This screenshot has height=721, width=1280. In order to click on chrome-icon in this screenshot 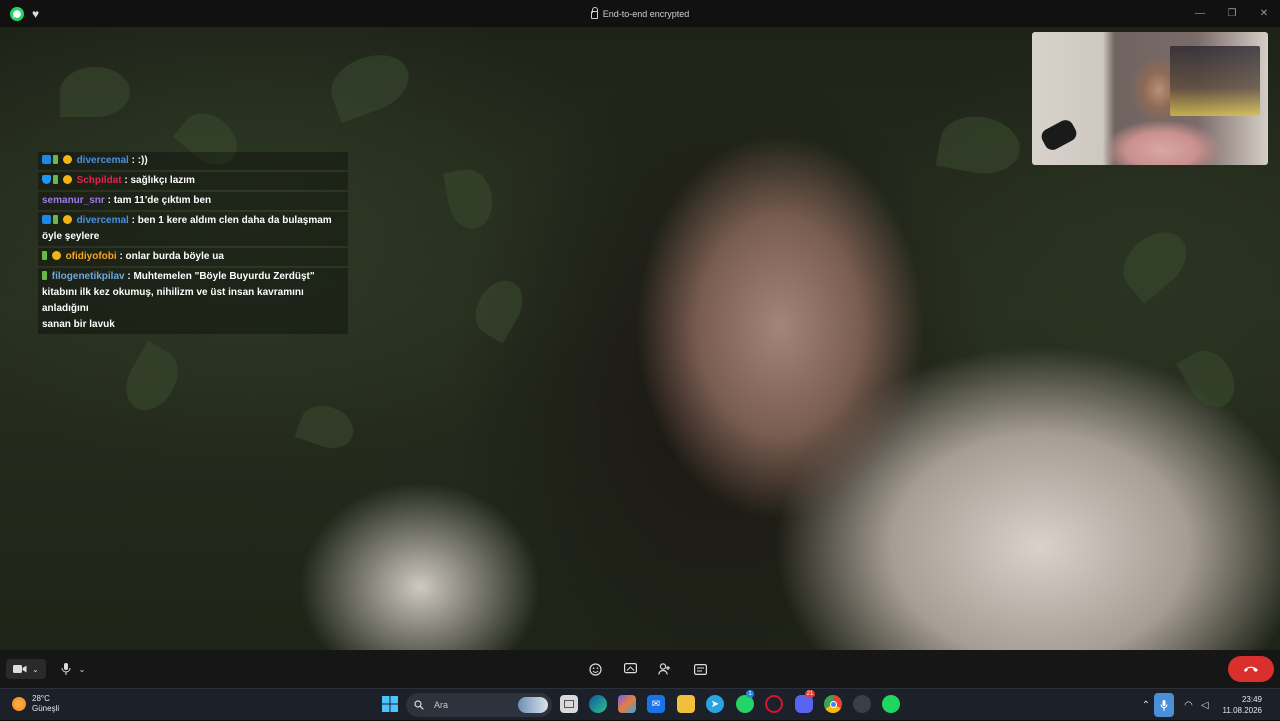, I will do `click(833, 704)`.